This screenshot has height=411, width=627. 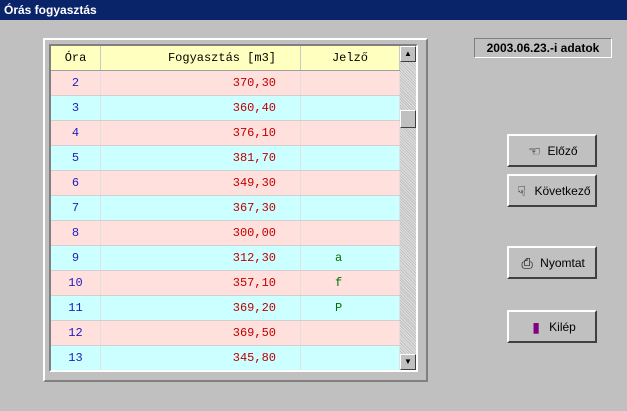 What do you see at coordinates (562, 326) in the screenshot?
I see `exit-button-label: Kilép` at bounding box center [562, 326].